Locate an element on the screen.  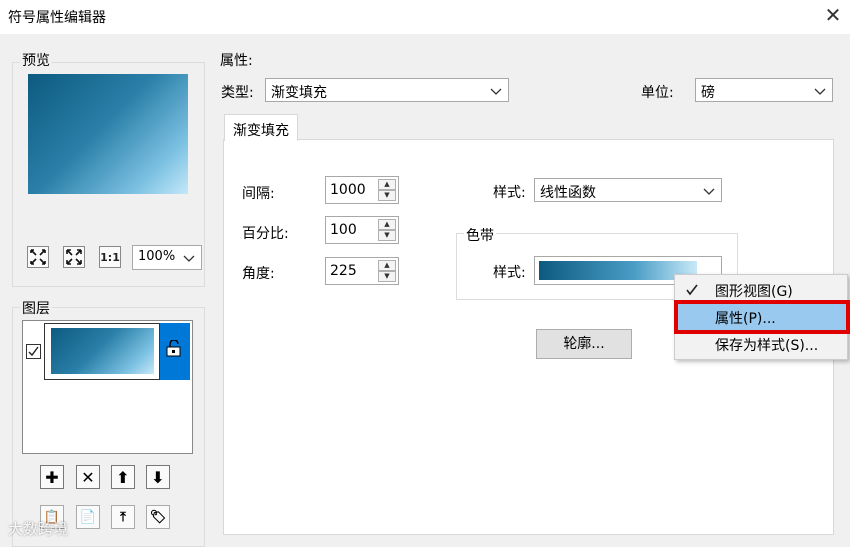
fit-extent-icon is located at coordinates (38, 257).